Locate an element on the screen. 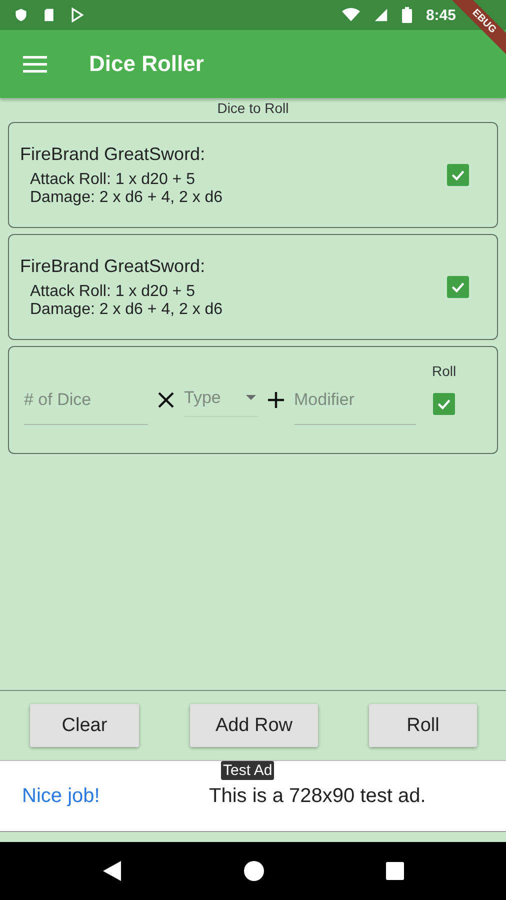  ad-text: This is a 728x90 test ad. is located at coordinates (317, 796).